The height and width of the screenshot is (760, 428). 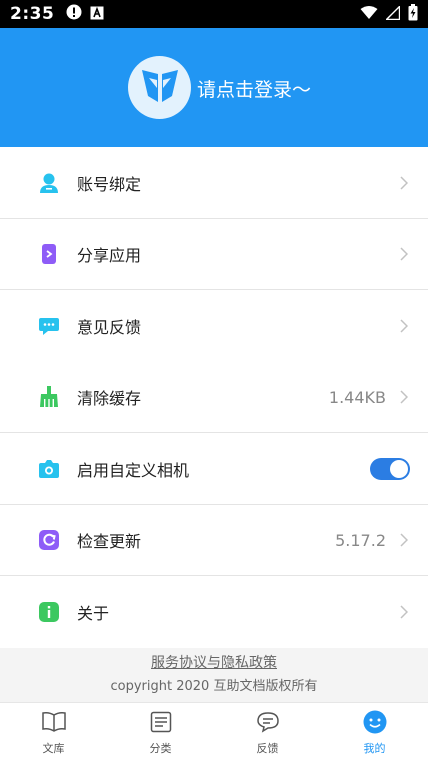 What do you see at coordinates (214, 183) in the screenshot?
I see `menu-item-account-binding: 账号绑定` at bounding box center [214, 183].